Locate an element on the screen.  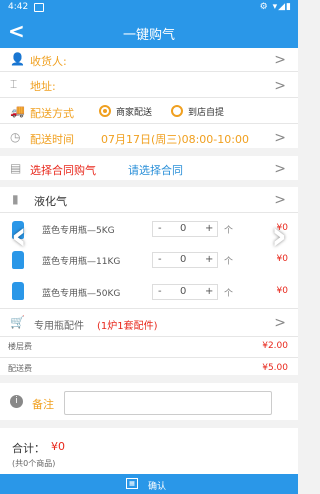
carousel-next-icon: › is located at coordinates (279, 238).